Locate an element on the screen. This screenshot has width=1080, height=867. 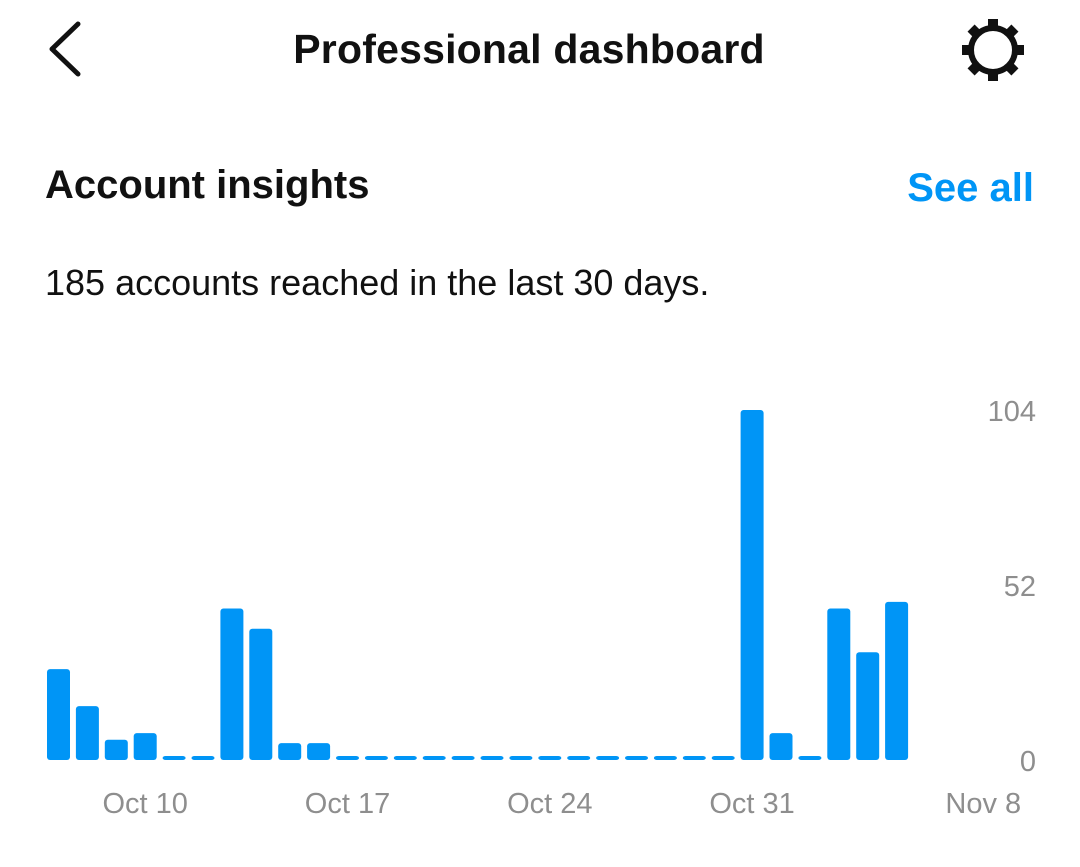
x-tick-label: Oct 10 is located at coordinates (144, 804).